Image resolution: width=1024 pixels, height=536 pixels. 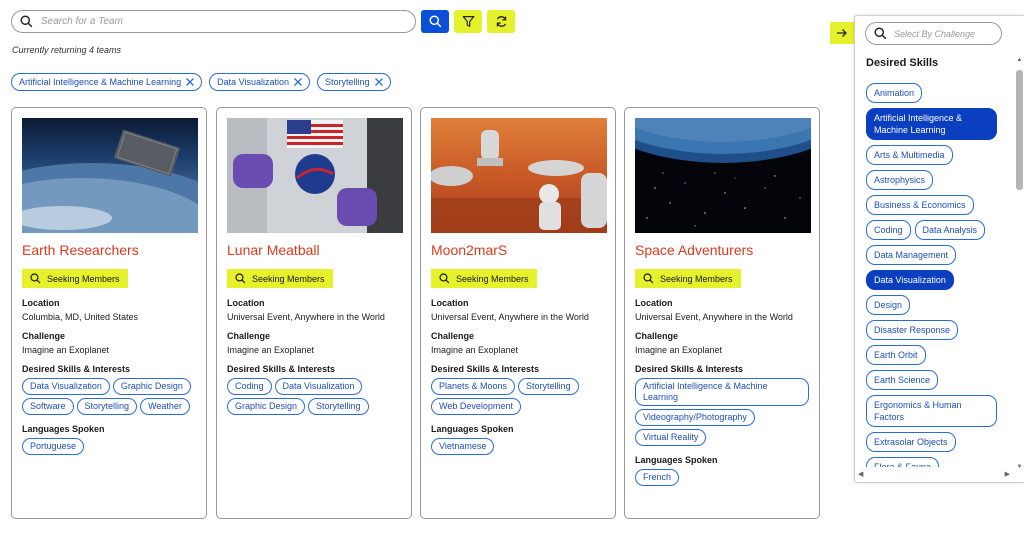 I want to click on earth-from-orbit-image, so click(x=110, y=175).